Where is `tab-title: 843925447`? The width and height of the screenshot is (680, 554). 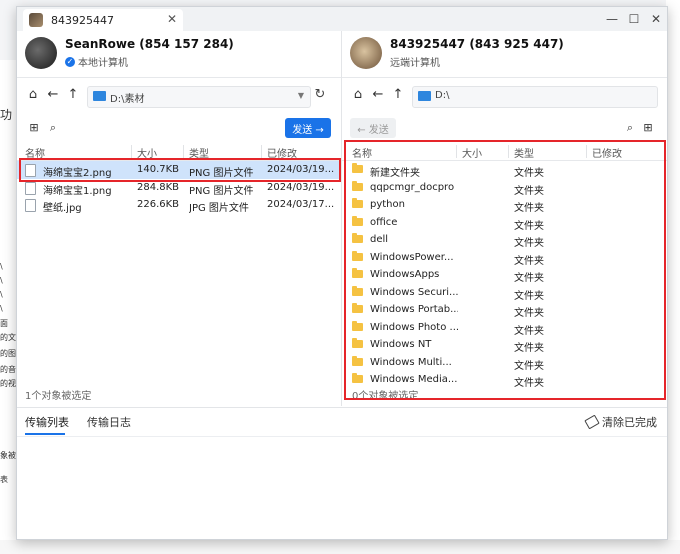 tab-title: 843925447 is located at coordinates (82, 20).